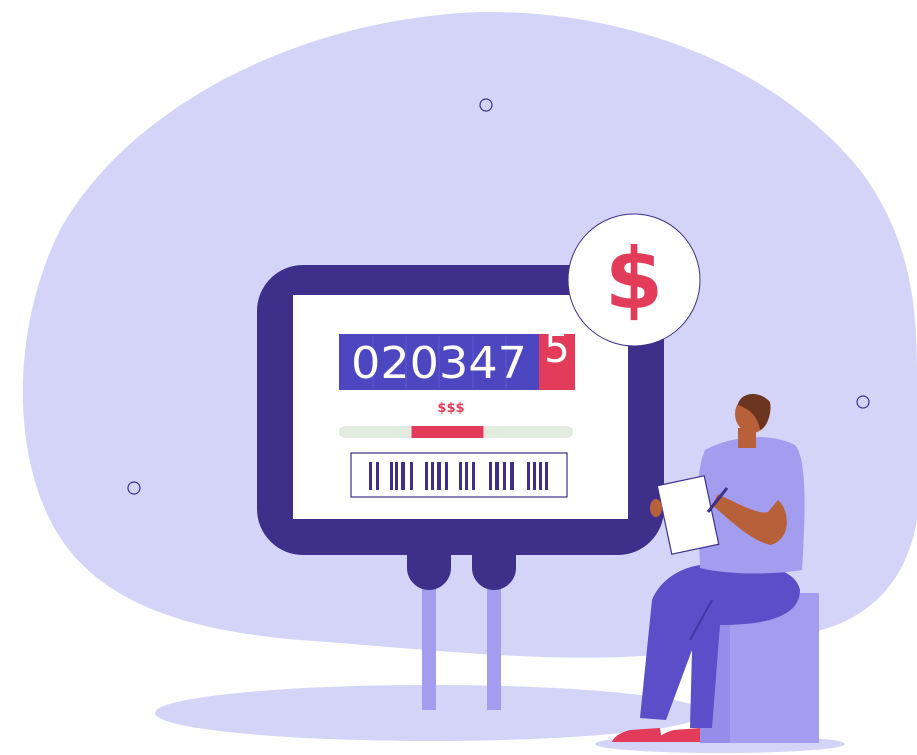 Image resolution: width=917 pixels, height=755 pixels. I want to click on usage-fill, so click(447, 432).